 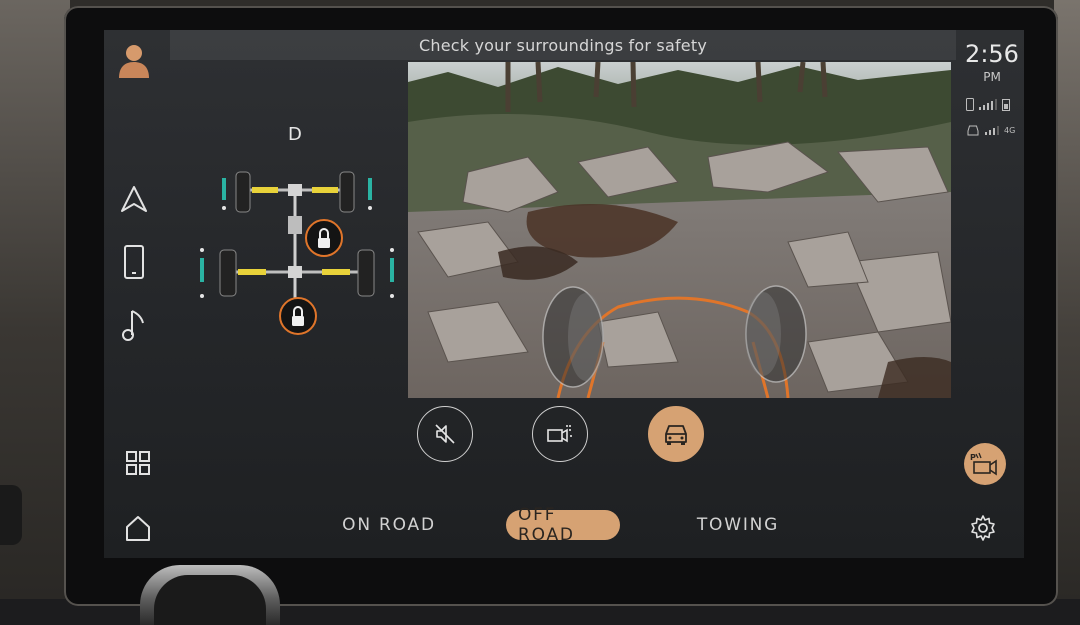 What do you see at coordinates (134, 262) in the screenshot?
I see `phone-icon` at bounding box center [134, 262].